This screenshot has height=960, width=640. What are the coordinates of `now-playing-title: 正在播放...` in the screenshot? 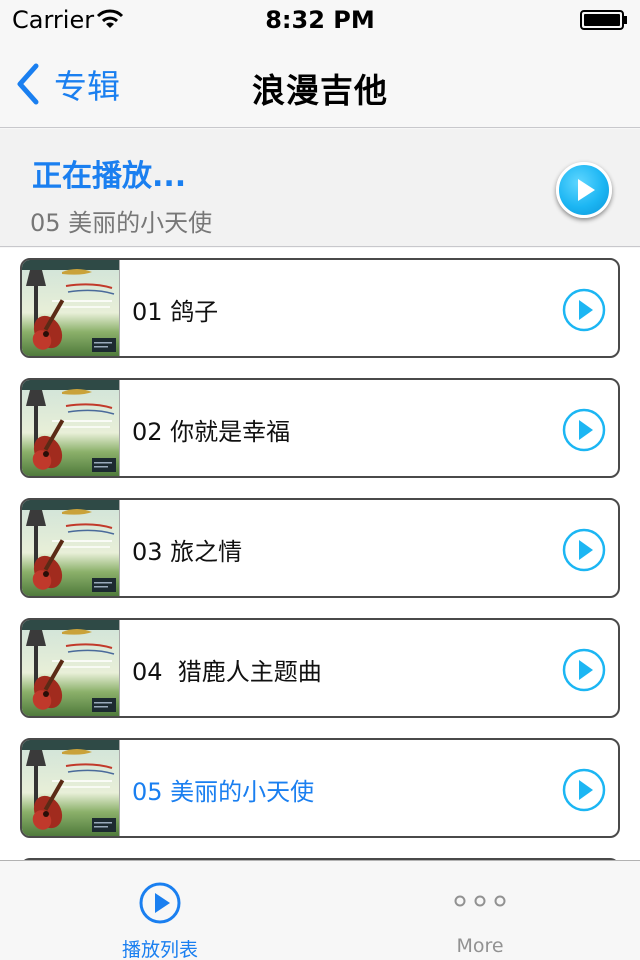 It's located at (109, 176).